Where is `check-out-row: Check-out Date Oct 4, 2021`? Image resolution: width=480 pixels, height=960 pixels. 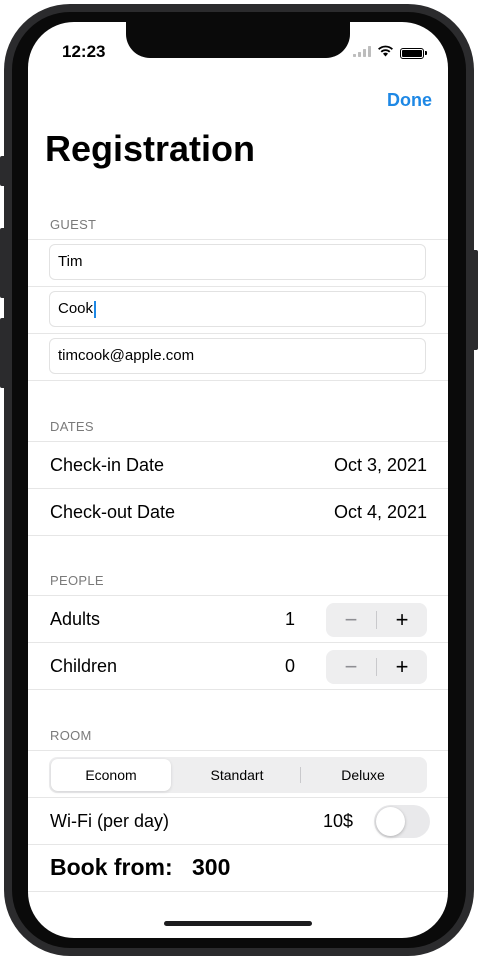 check-out-row: Check-out Date Oct 4, 2021 is located at coordinates (238, 512).